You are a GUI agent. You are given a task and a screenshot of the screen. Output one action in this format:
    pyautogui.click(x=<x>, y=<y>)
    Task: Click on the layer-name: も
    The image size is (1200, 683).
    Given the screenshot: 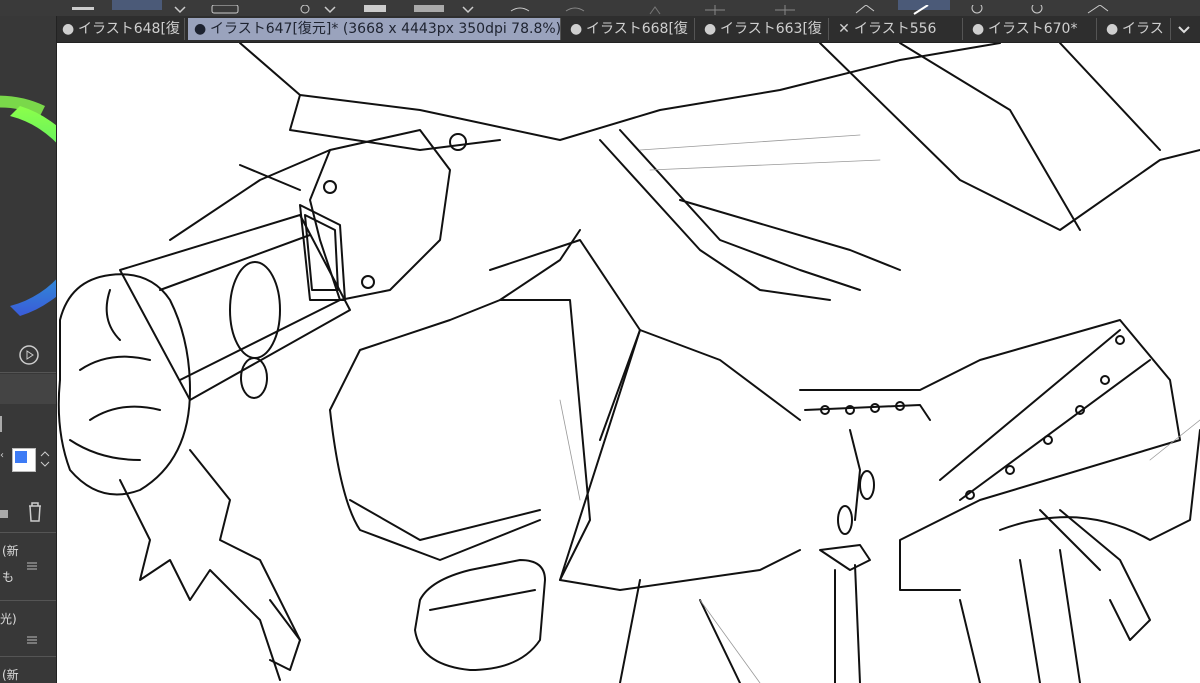 What is the action you would take?
    pyautogui.click(x=8, y=577)
    